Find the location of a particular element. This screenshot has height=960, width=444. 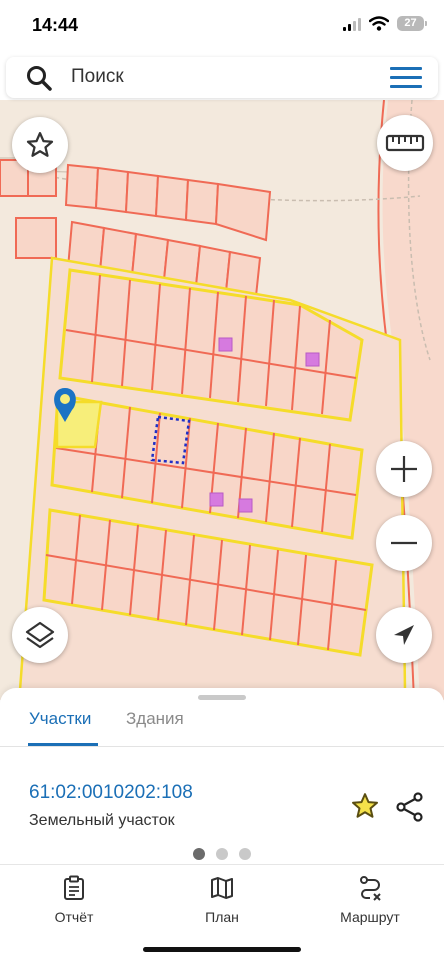

favorite-star-icon is located at coordinates (365, 806).